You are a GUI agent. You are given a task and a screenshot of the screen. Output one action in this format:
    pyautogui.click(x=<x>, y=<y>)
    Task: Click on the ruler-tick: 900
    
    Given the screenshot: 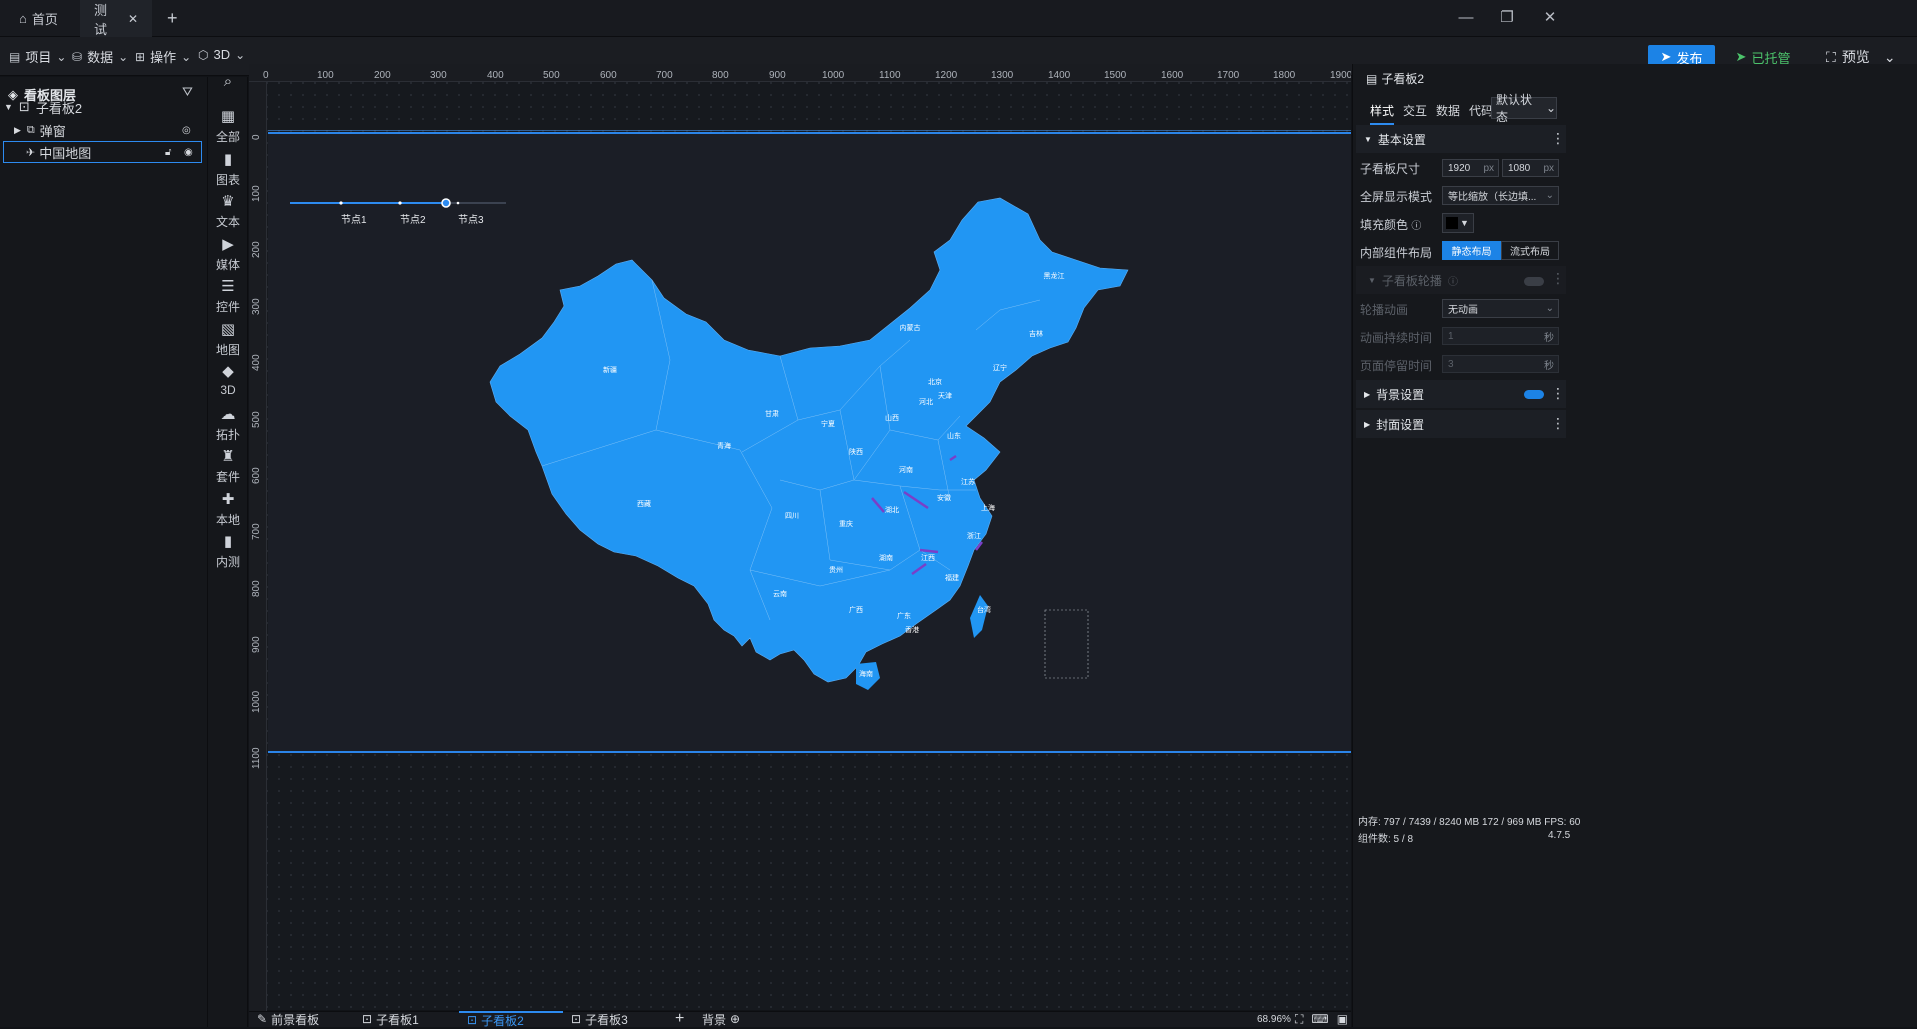 What is the action you would take?
    pyautogui.click(x=256, y=644)
    